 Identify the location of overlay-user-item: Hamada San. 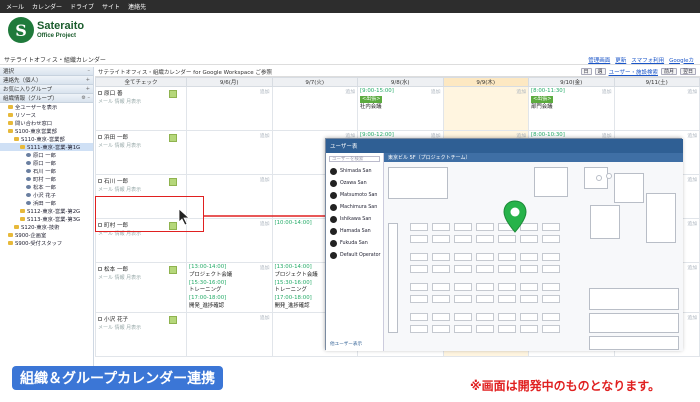
(354, 231).